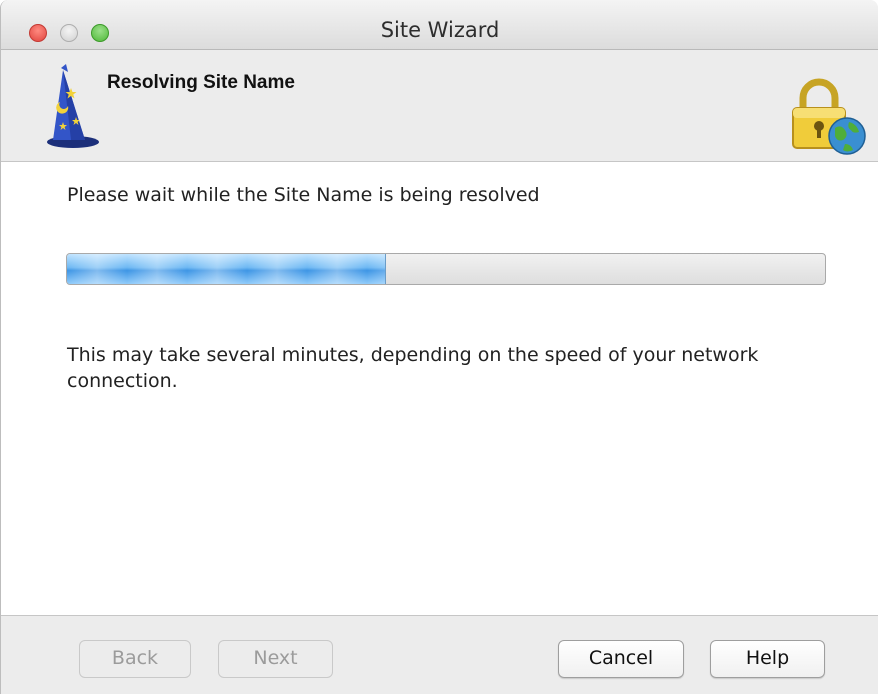 This screenshot has width=878, height=694. Describe the element at coordinates (227, 269) in the screenshot. I see `progress-fill` at that location.